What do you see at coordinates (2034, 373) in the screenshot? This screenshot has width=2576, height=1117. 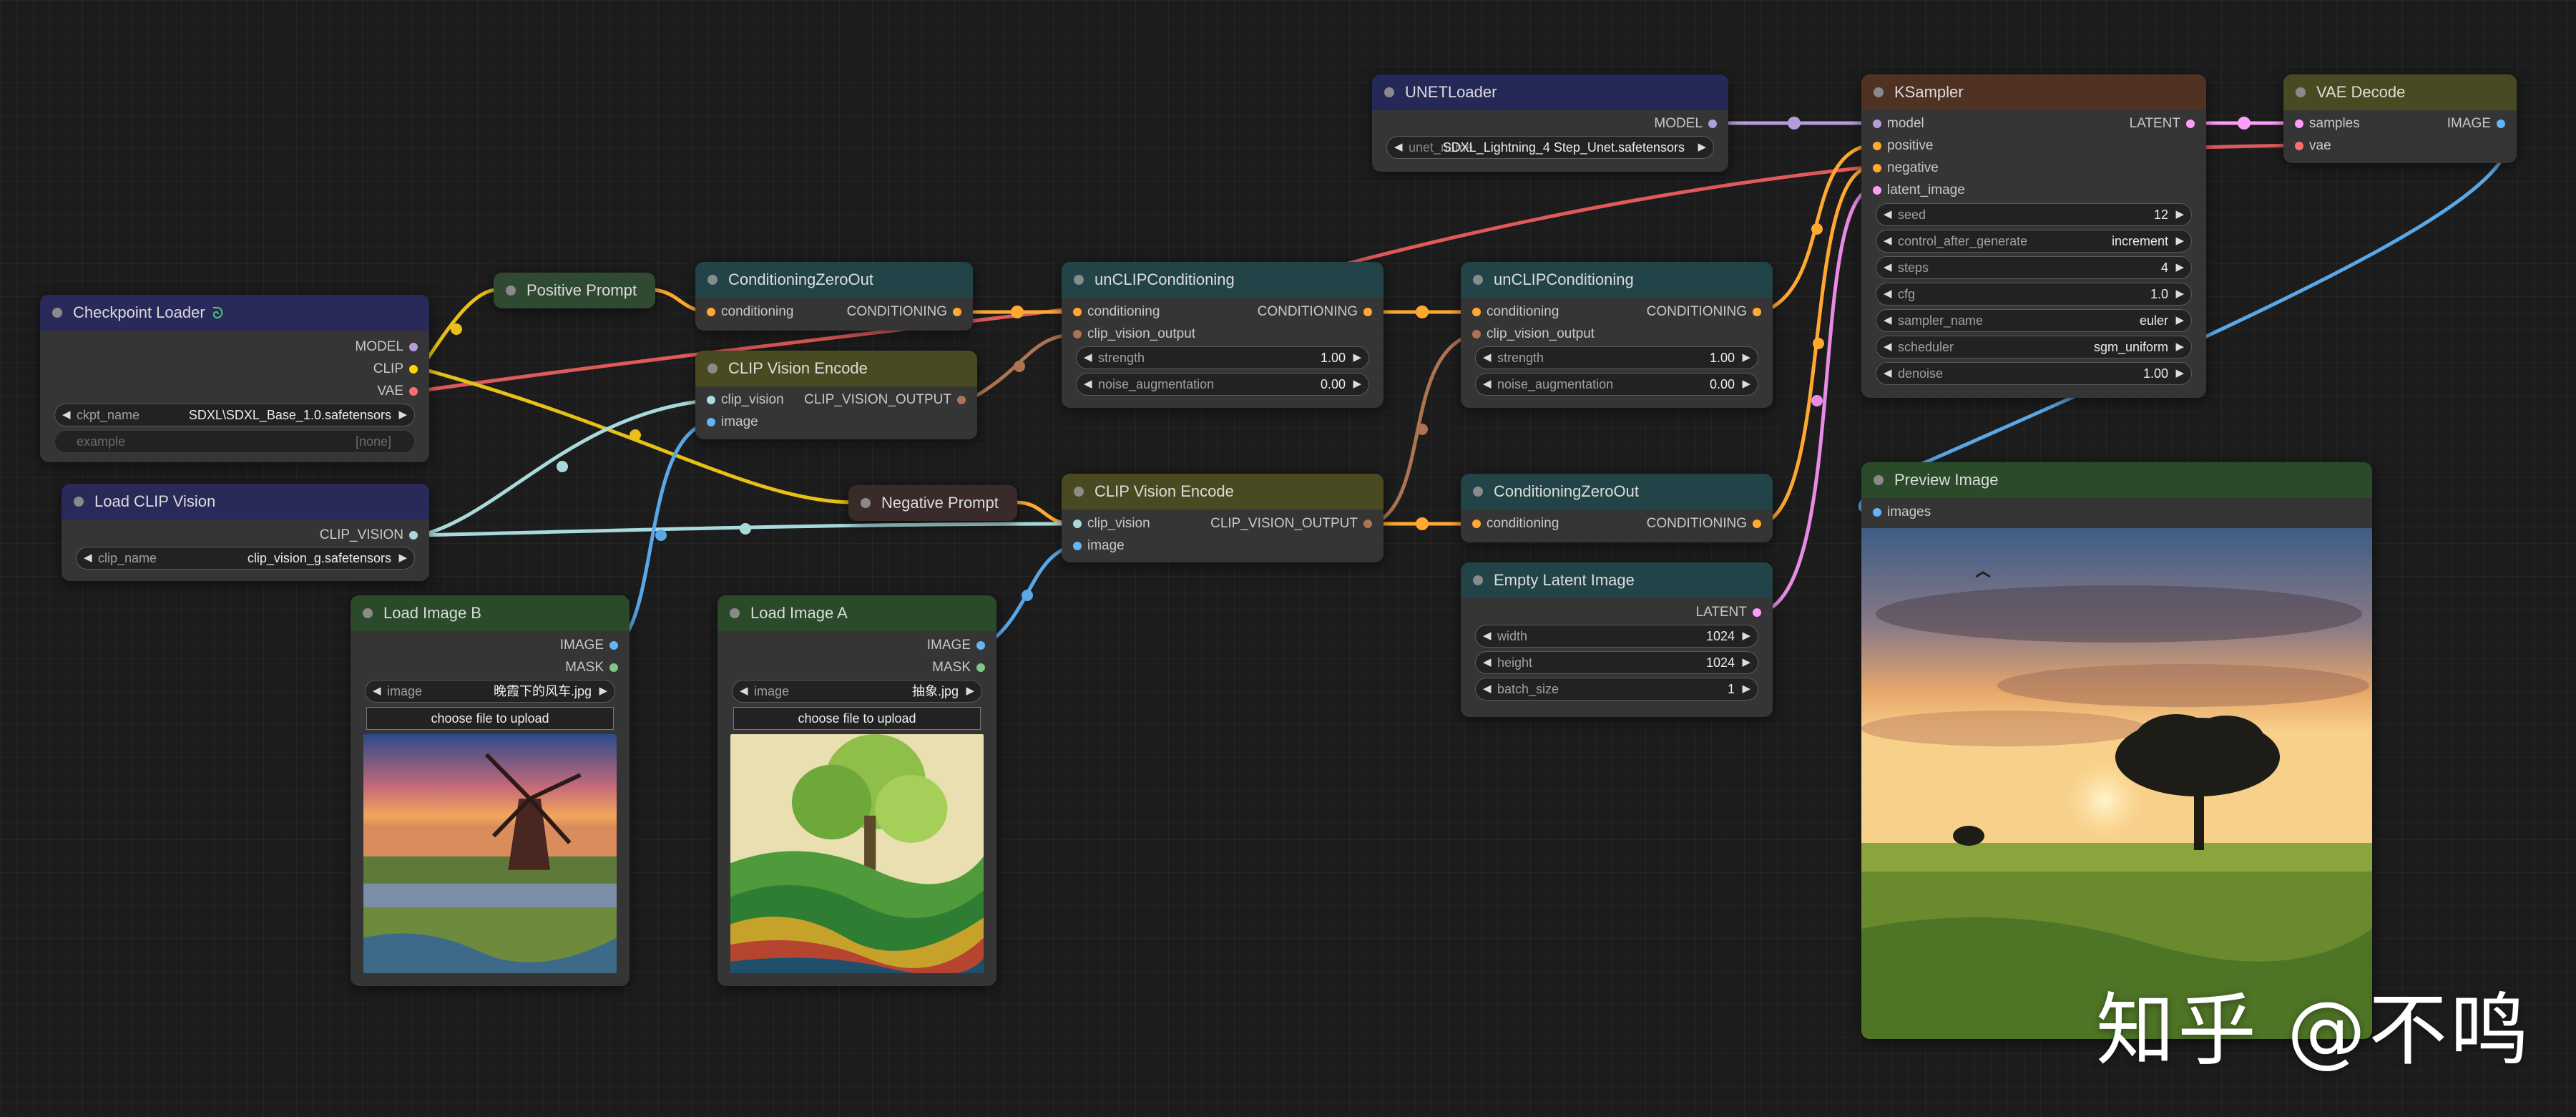 I see `denoise-widget: ◀ denoise 1.00 ▶` at bounding box center [2034, 373].